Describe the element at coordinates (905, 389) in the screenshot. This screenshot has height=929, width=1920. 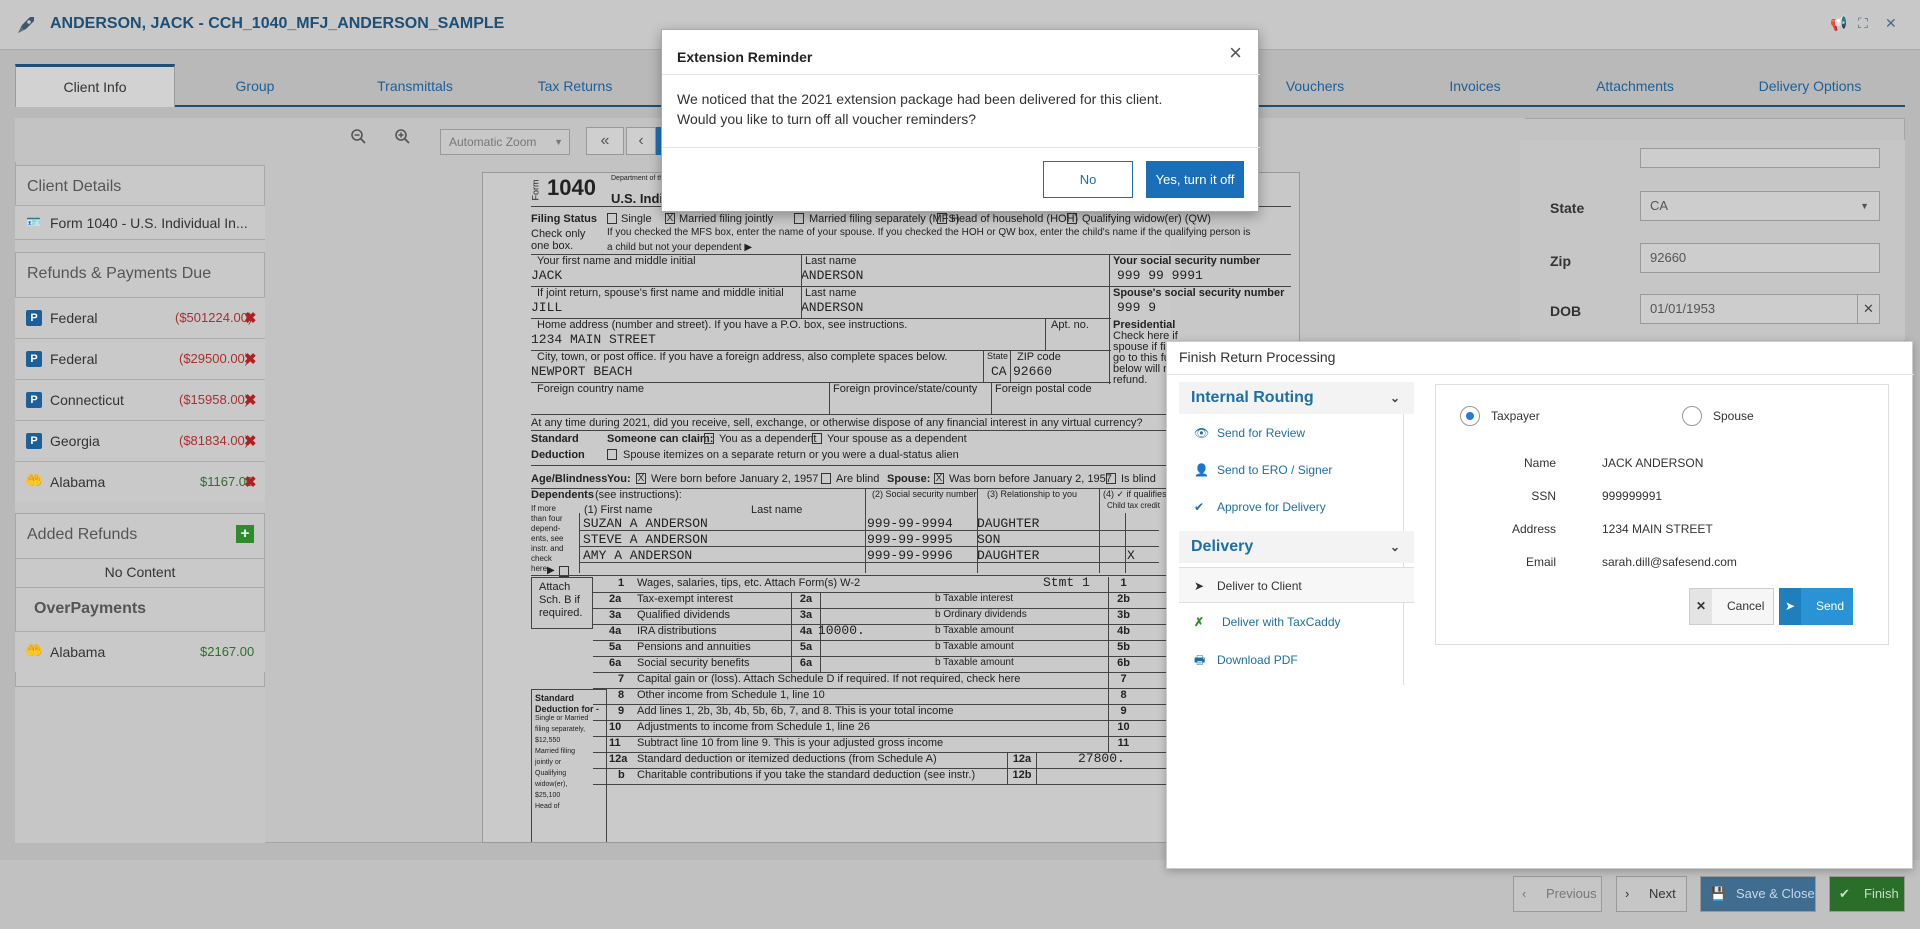
I see `form-text: Foreign province/state/county` at that location.